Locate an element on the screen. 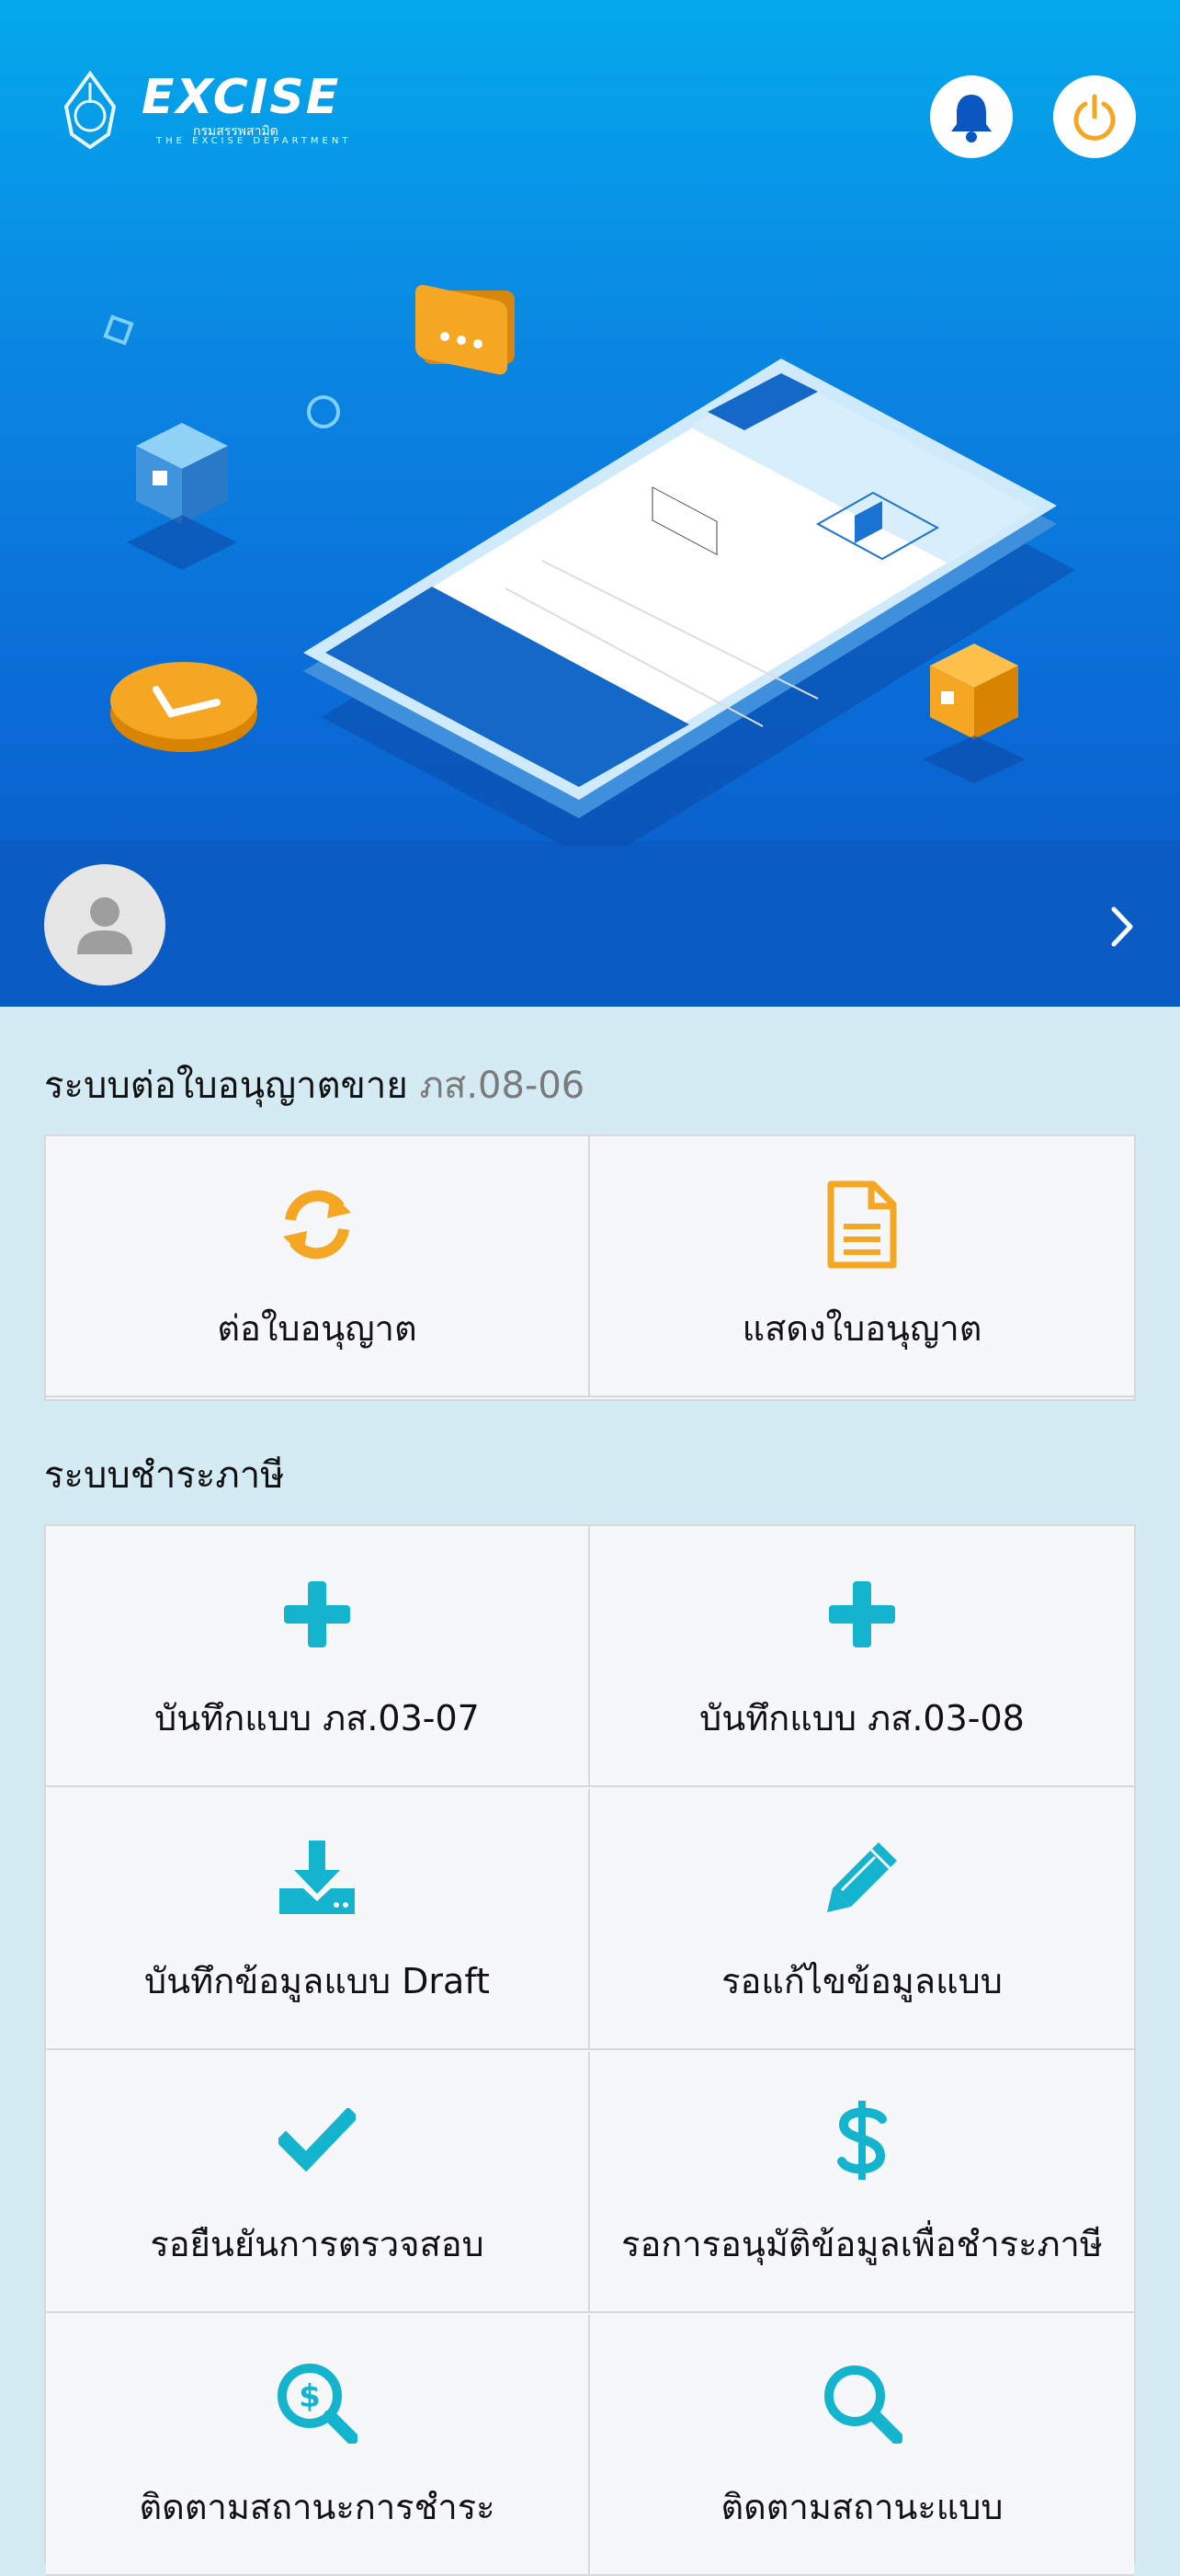  power-icon is located at coordinates (1094, 117).